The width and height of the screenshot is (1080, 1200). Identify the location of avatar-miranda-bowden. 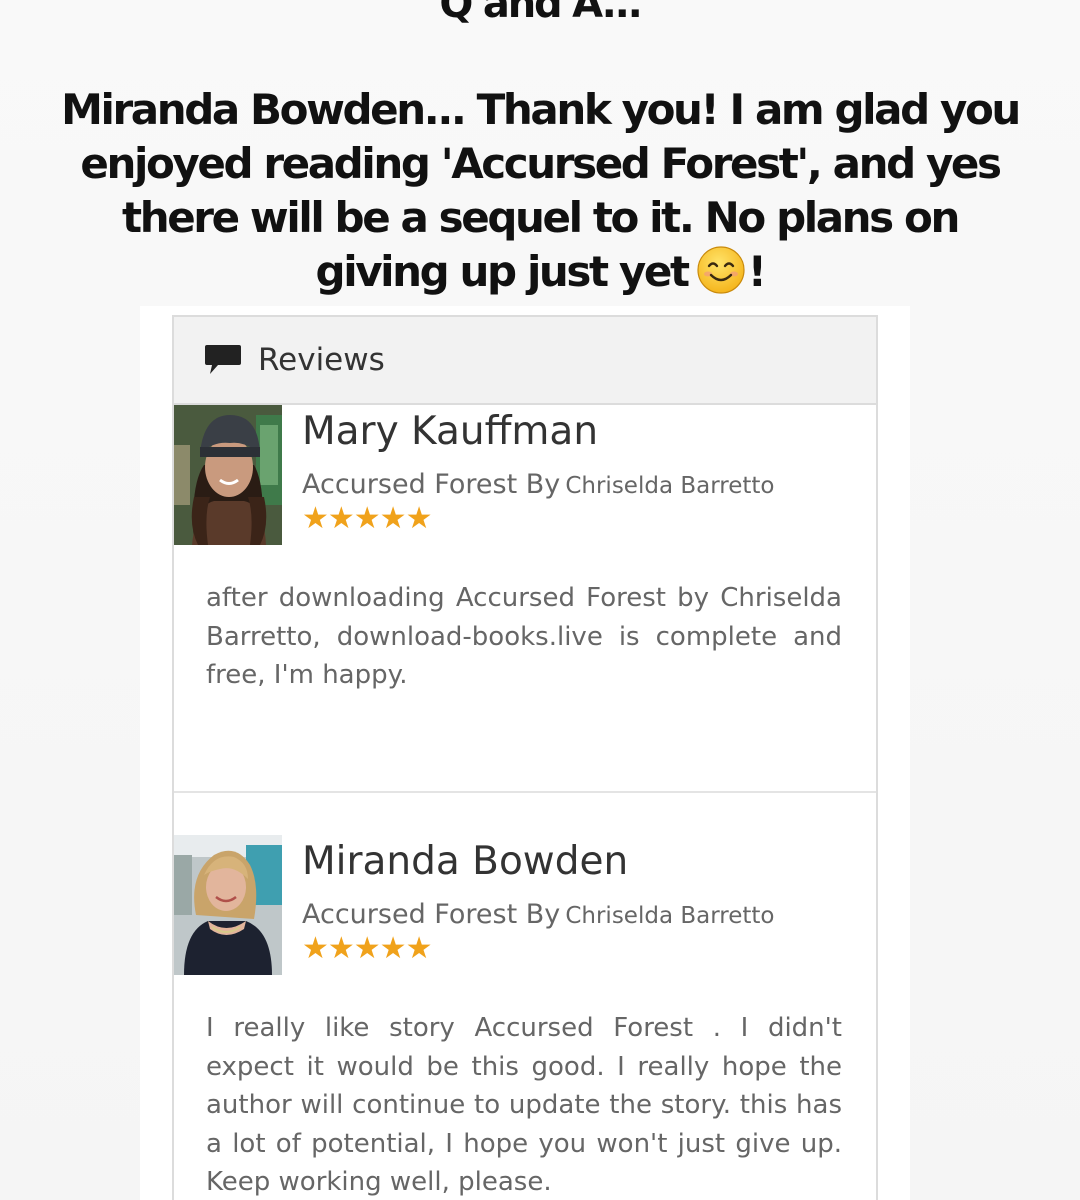
(228, 905).